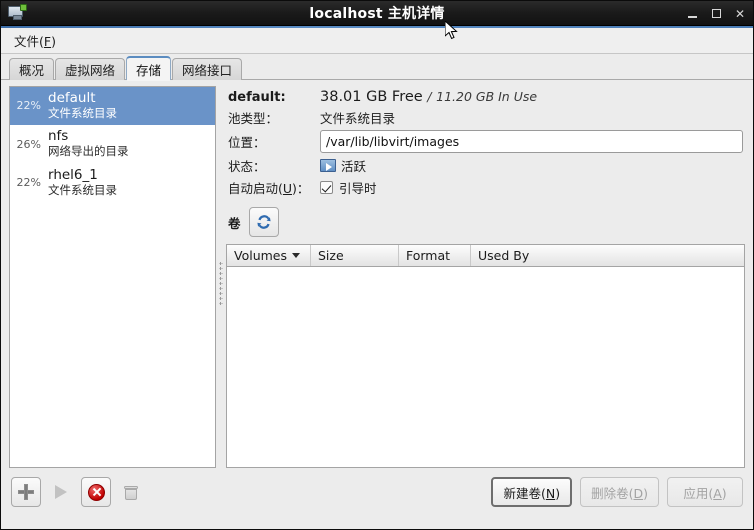 This screenshot has width=754, height=530. Describe the element at coordinates (90, 69) in the screenshot. I see `tab-virtual-networks: 虚拟网络` at that location.